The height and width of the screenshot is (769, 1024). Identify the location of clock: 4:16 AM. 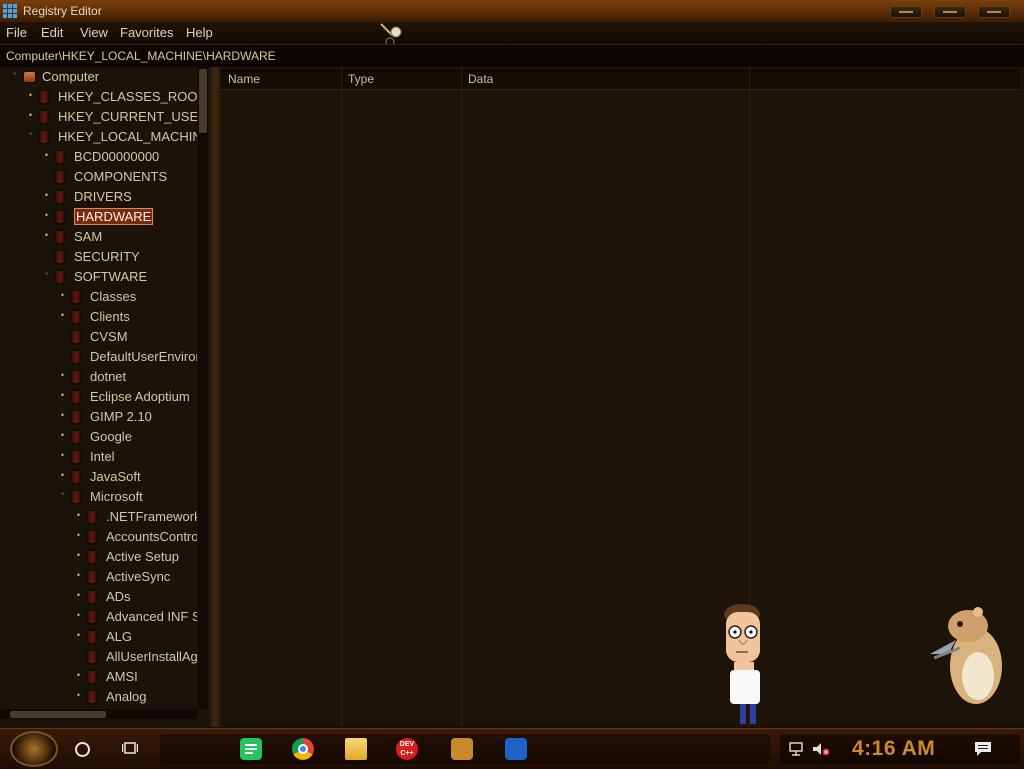
(893, 749).